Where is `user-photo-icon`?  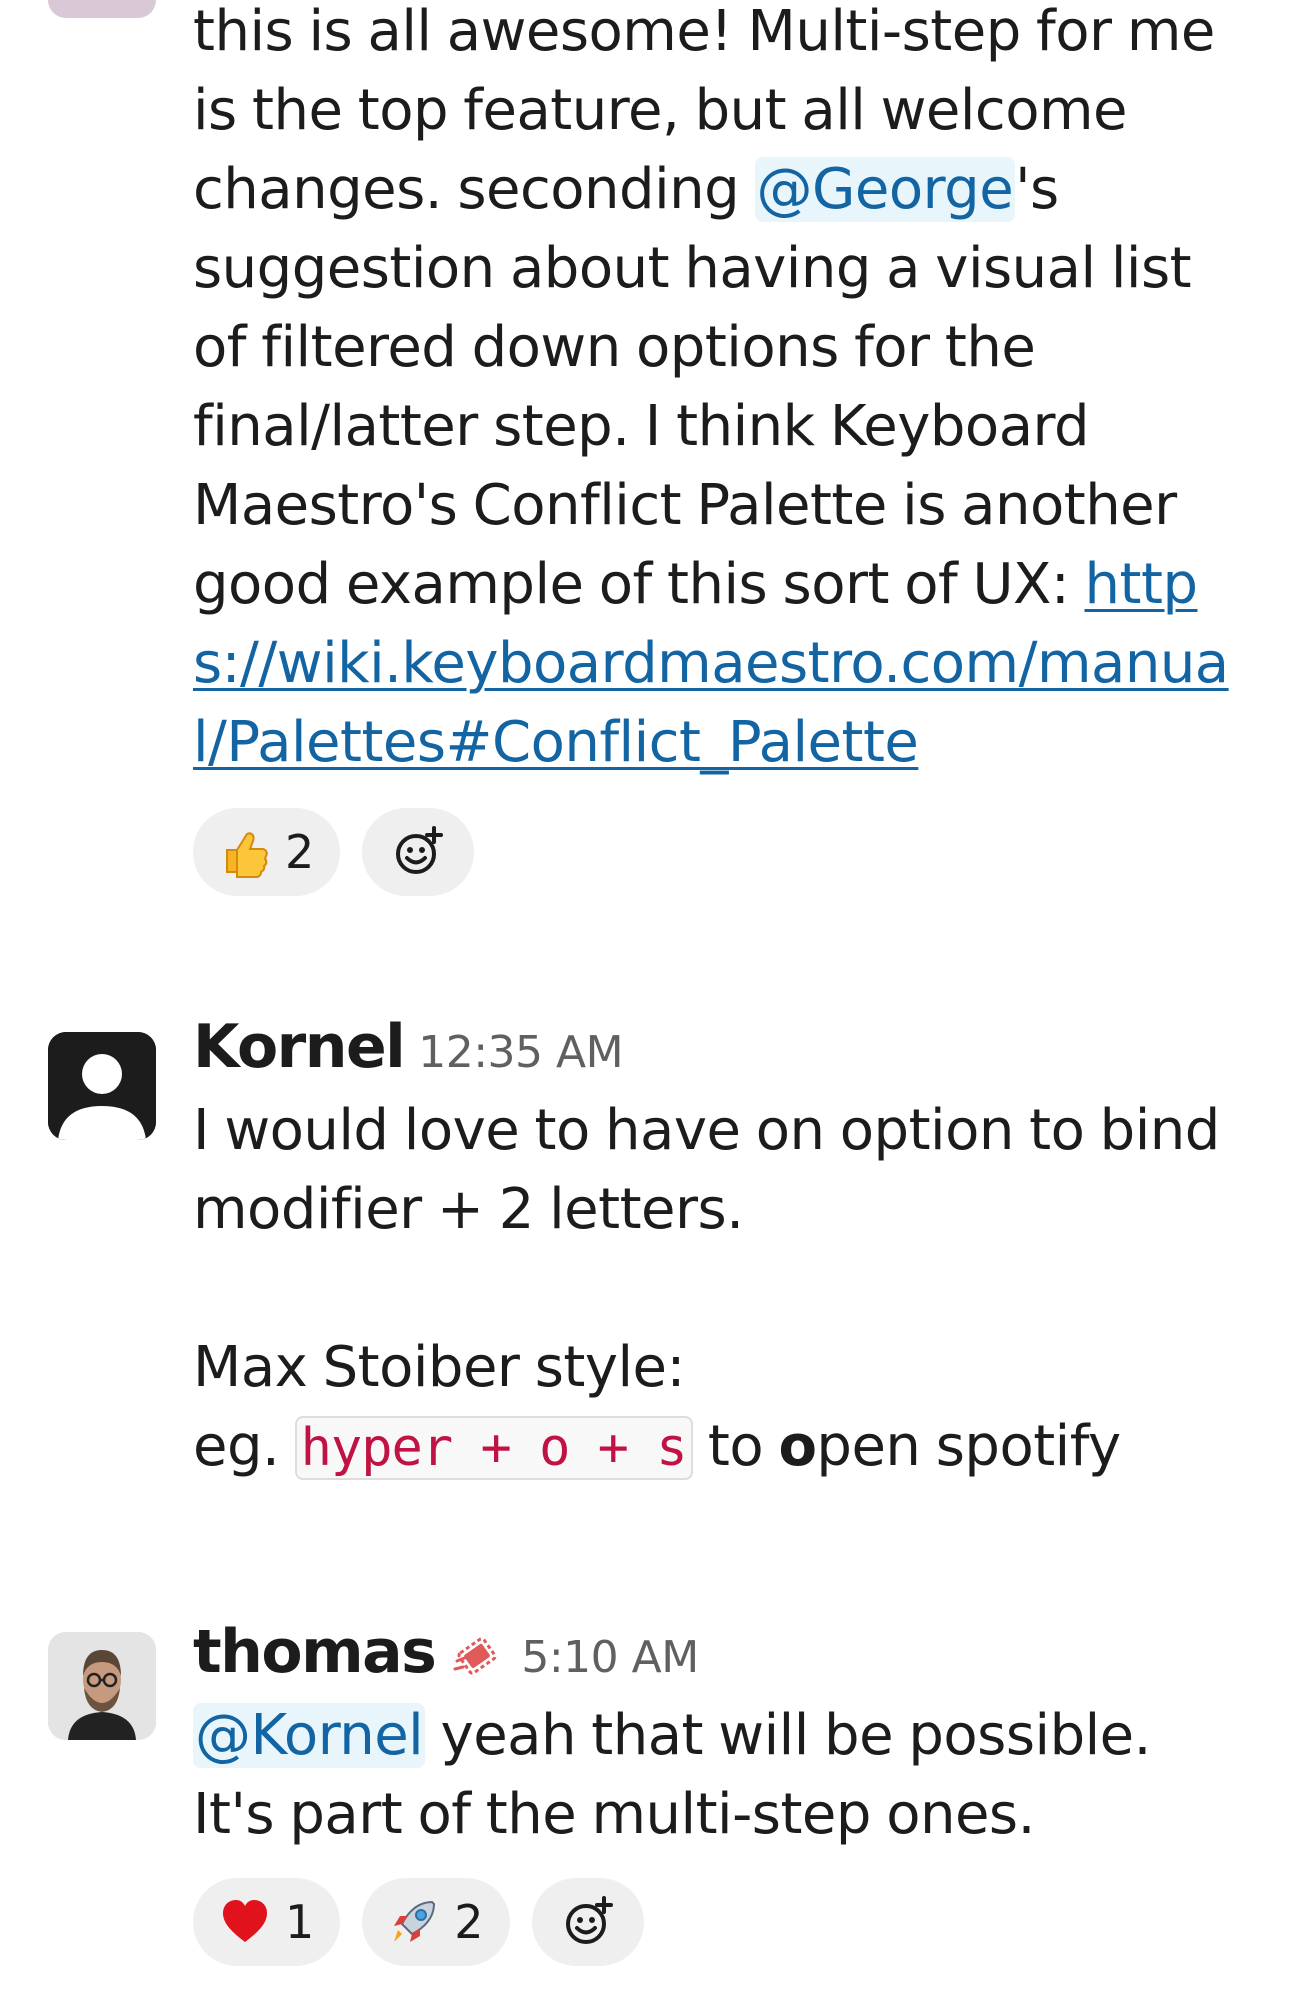
user-photo-icon is located at coordinates (102, 1686).